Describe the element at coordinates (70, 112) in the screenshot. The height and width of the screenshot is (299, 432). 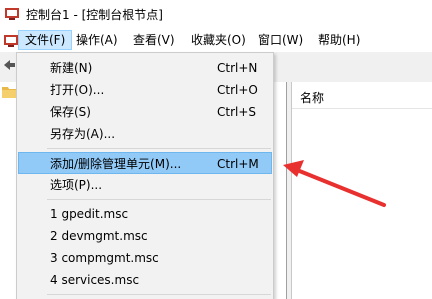
I see `menu-item-label: 保存(S)` at that location.